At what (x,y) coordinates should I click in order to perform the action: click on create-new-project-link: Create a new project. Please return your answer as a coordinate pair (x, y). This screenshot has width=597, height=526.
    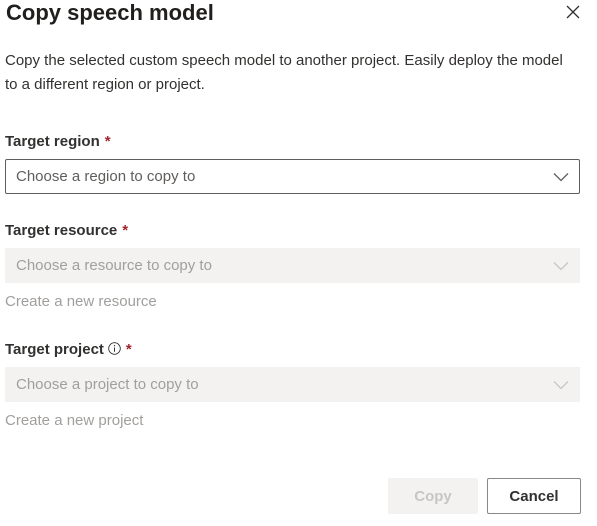
    Looking at the image, I should click on (74, 421).